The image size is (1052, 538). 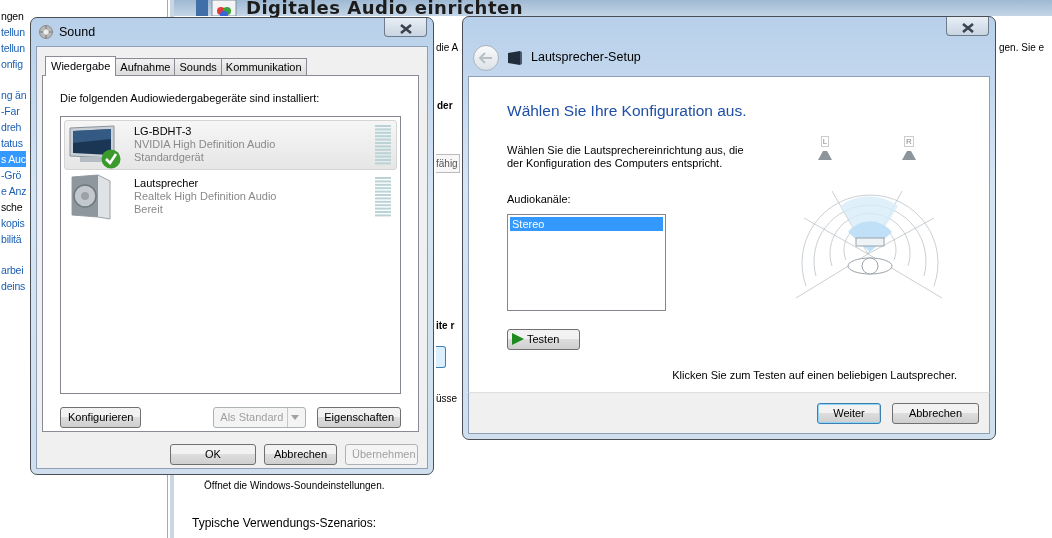 I want to click on window-title: Lautsprecher-Setup, so click(x=586, y=58).